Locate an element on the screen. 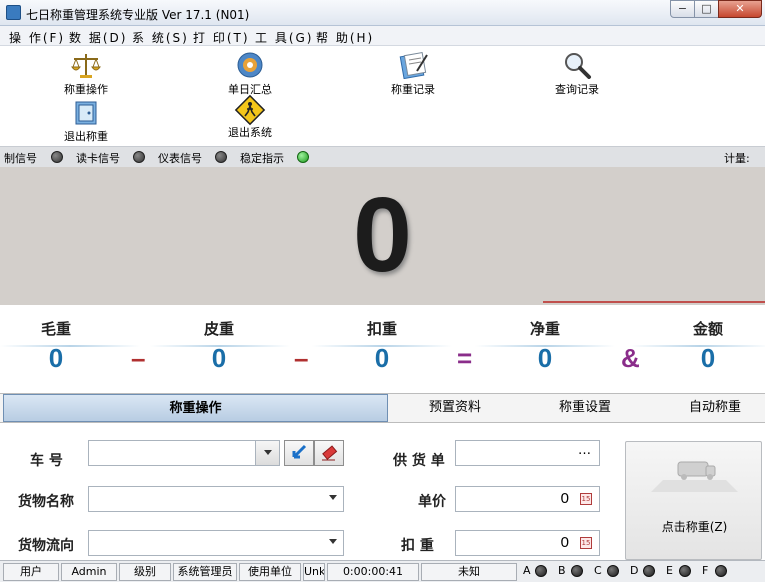  unit-price-label: 单价 is located at coordinates (432, 502).